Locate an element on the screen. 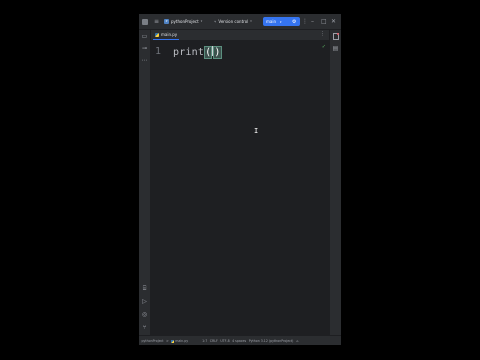 The height and width of the screenshot is (360, 480). lock-icon: ⌂ is located at coordinates (297, 341).